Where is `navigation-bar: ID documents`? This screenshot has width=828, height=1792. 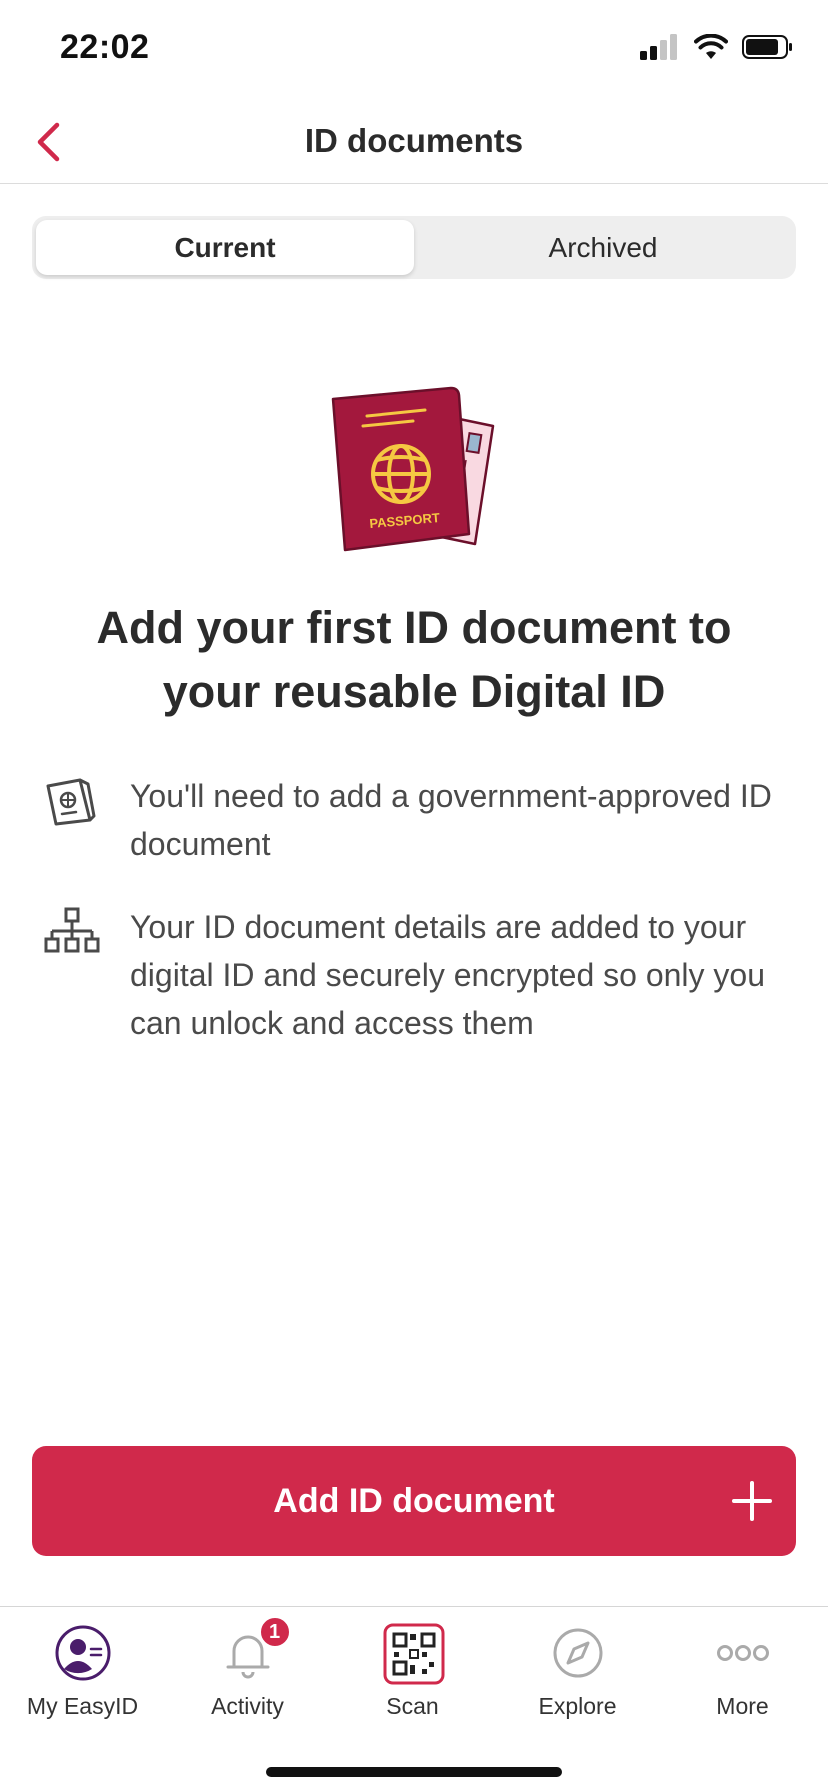
navigation-bar: ID documents is located at coordinates (414, 142).